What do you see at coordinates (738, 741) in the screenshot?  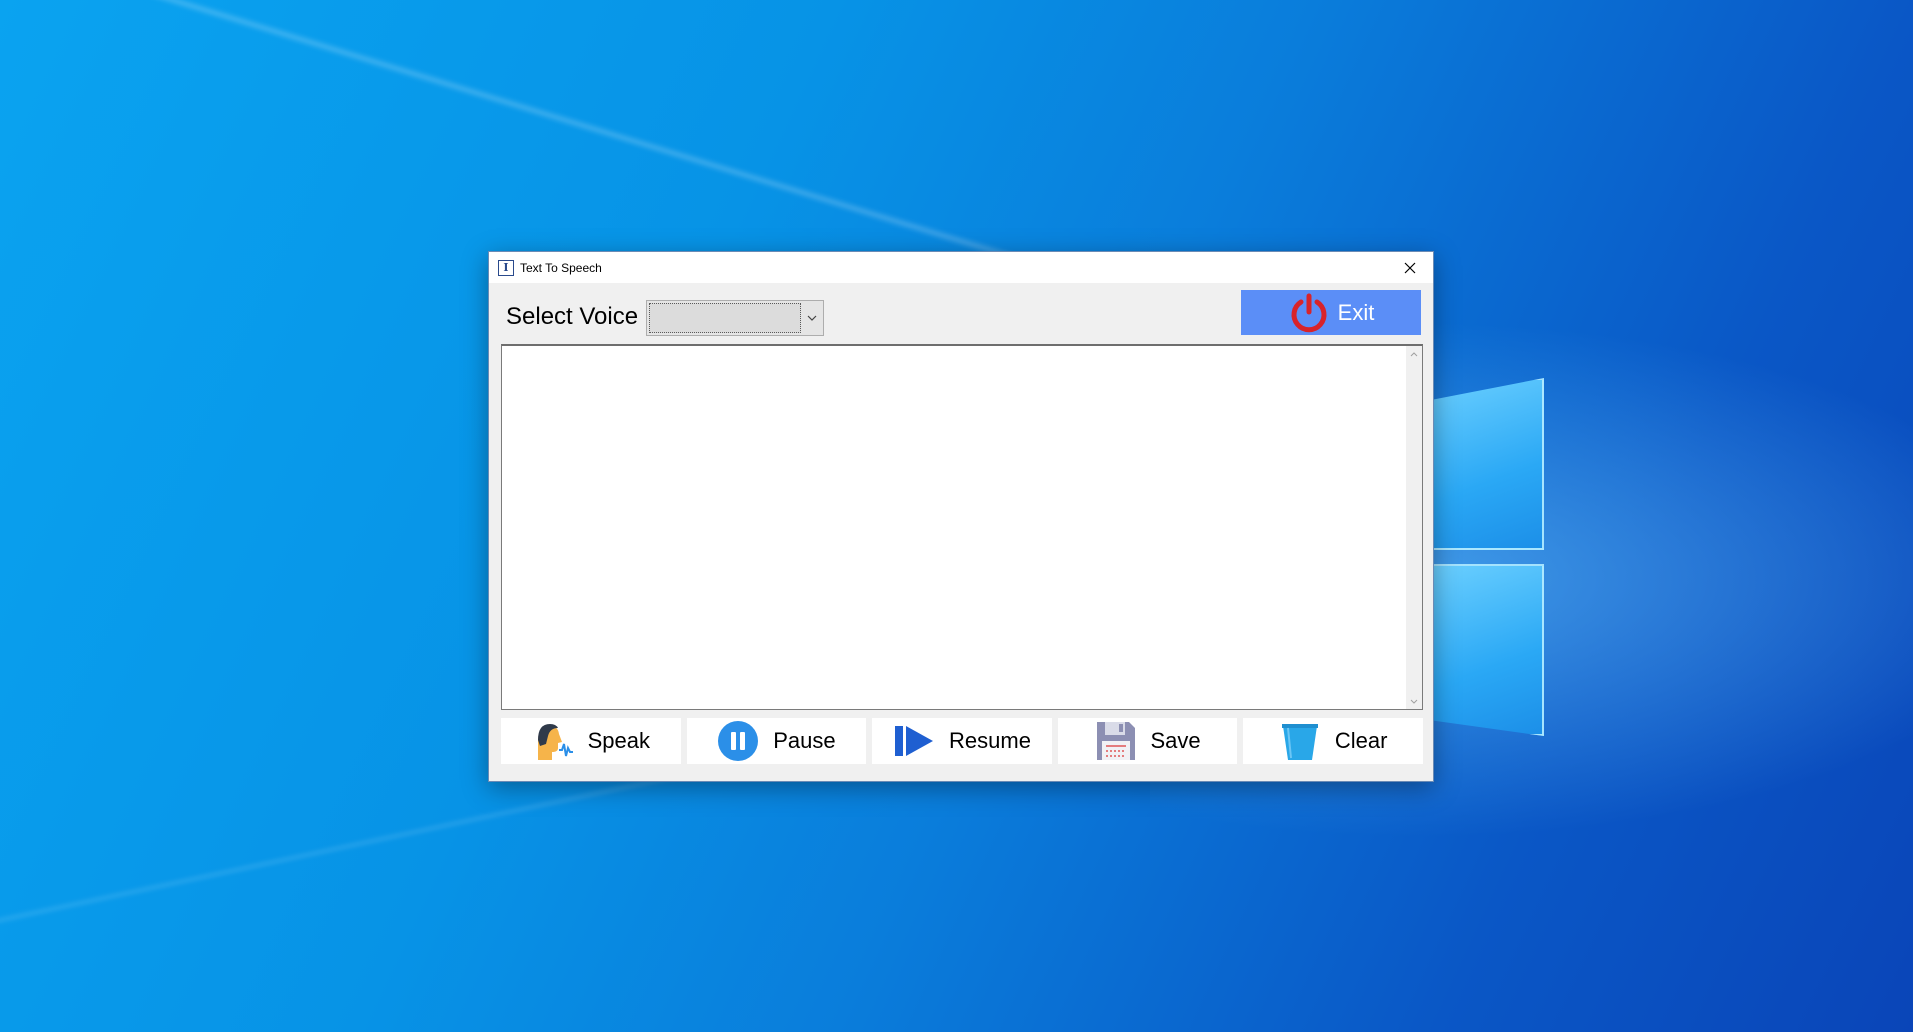 I see `pause-icon` at bounding box center [738, 741].